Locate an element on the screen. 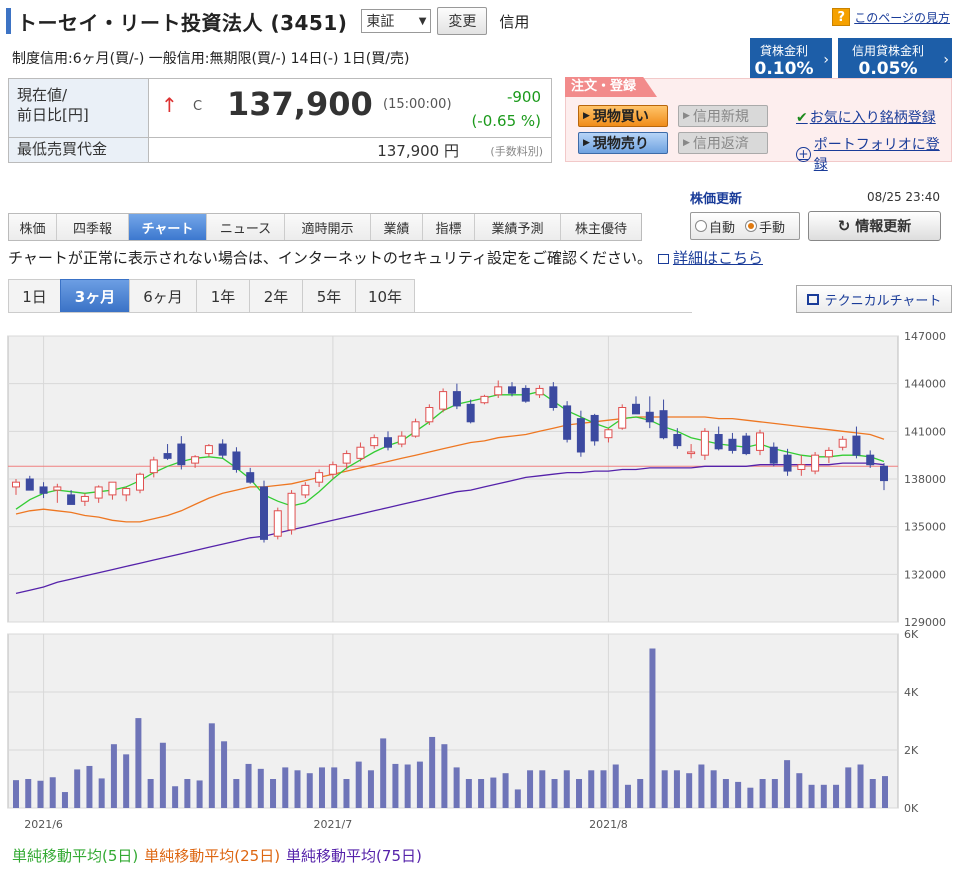 Image resolution: width=958 pixels, height=874 pixels. x-tick-label: 2021/7 is located at coordinates (333, 824).